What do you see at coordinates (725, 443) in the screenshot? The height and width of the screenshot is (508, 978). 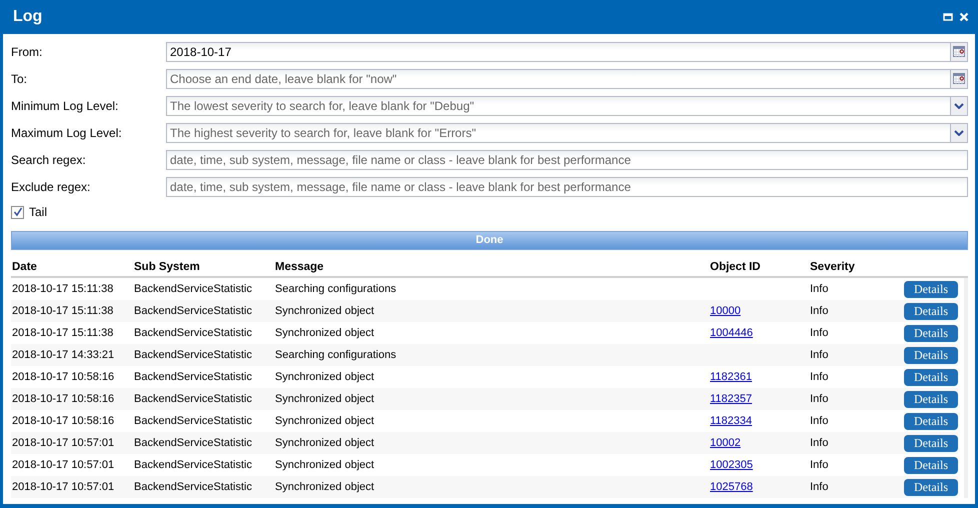 I see `object-link: 10002` at bounding box center [725, 443].